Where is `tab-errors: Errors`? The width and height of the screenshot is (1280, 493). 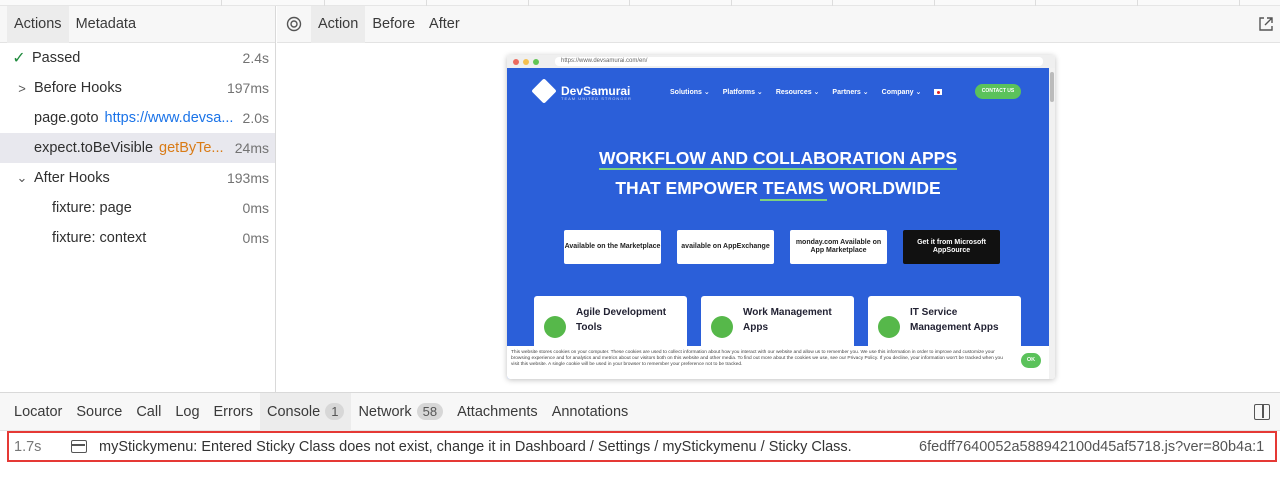 tab-errors: Errors is located at coordinates (233, 412).